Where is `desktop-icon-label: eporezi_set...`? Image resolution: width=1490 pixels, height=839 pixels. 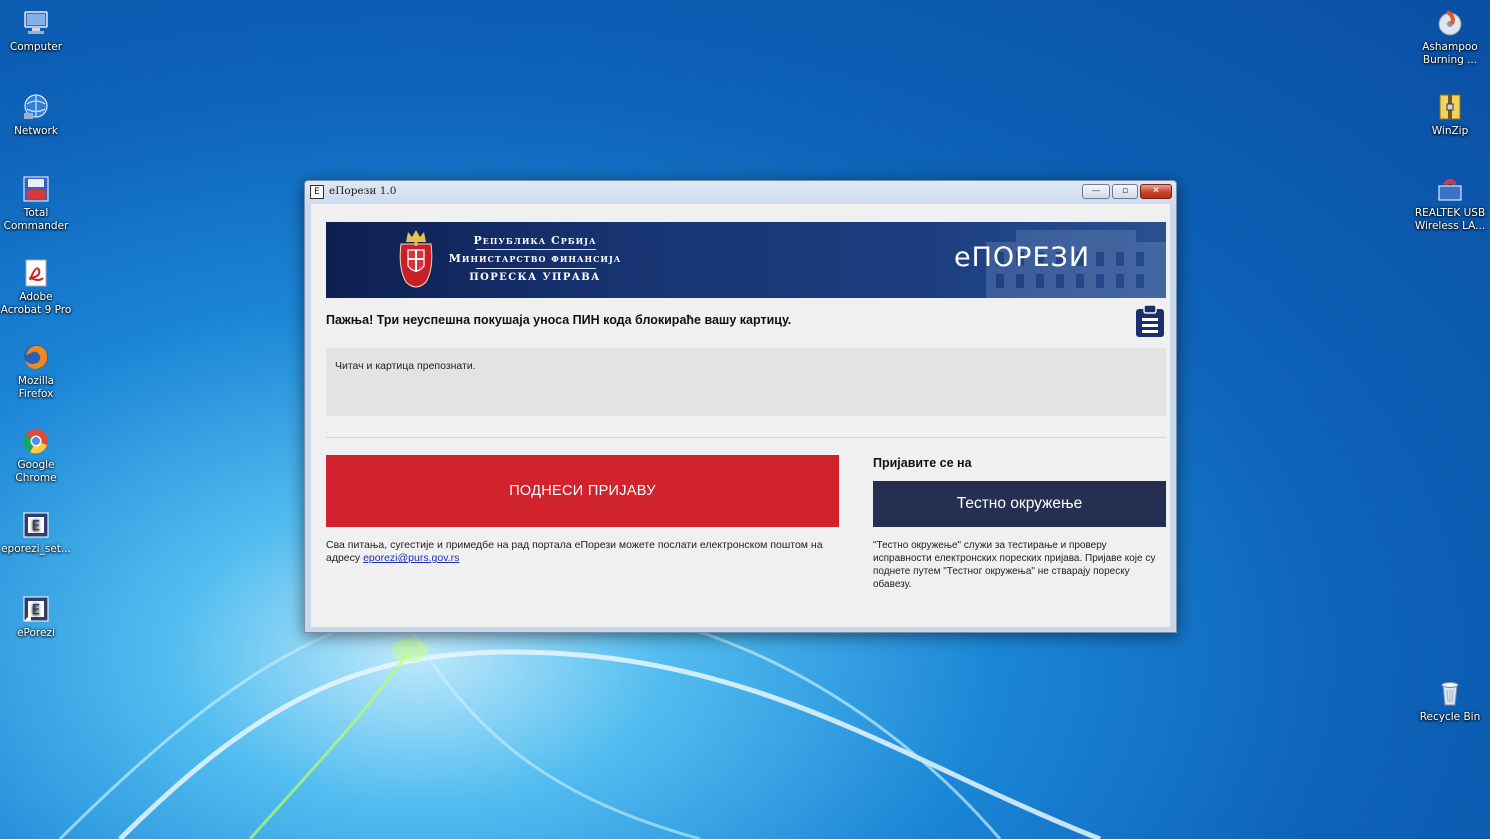
desktop-icon-label: eporezi_set... is located at coordinates (36, 549).